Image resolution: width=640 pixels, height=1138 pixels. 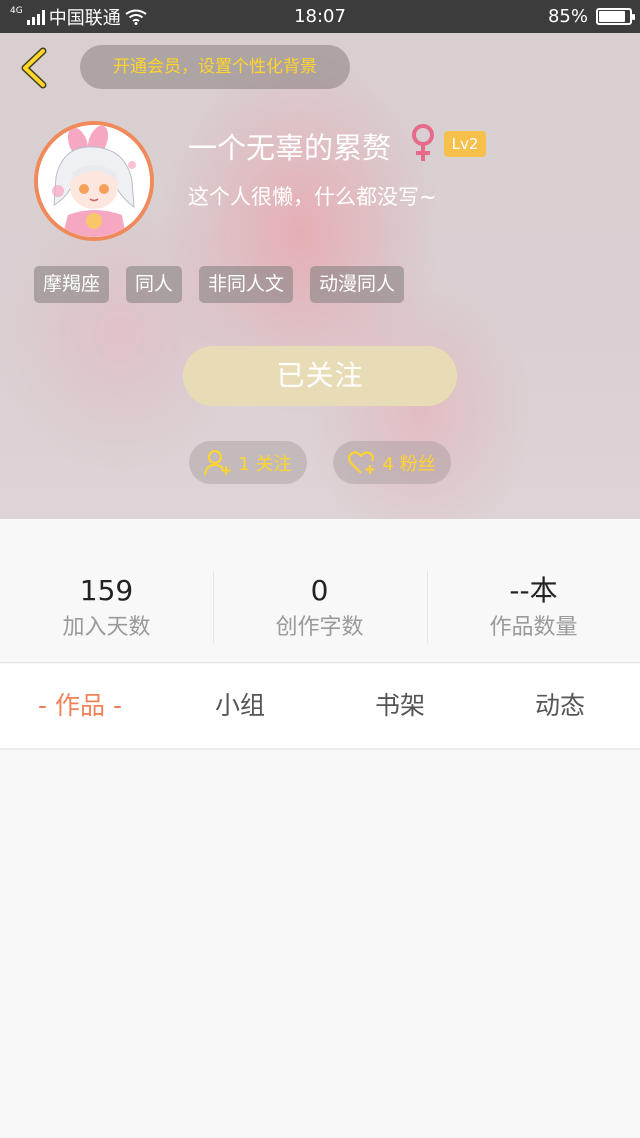 What do you see at coordinates (106, 590) in the screenshot?
I see `stat-value: 159` at bounding box center [106, 590].